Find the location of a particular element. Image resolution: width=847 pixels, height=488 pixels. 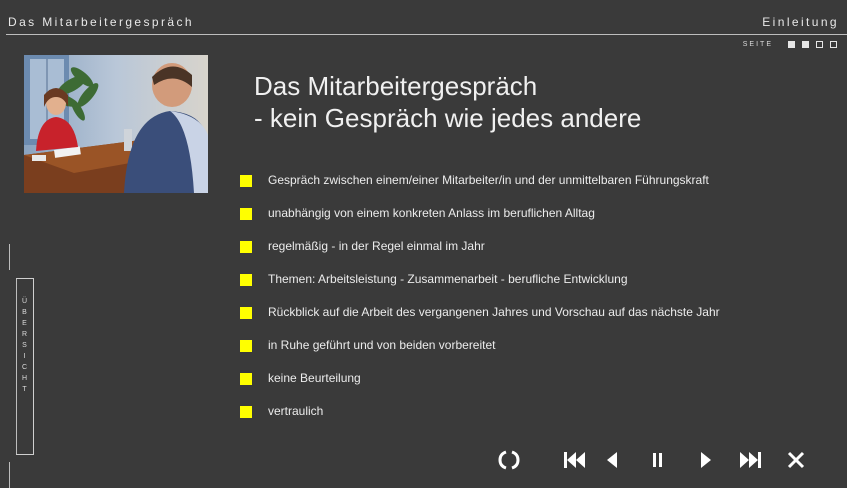

overview-tab-letter: R is located at coordinates (24, 334).